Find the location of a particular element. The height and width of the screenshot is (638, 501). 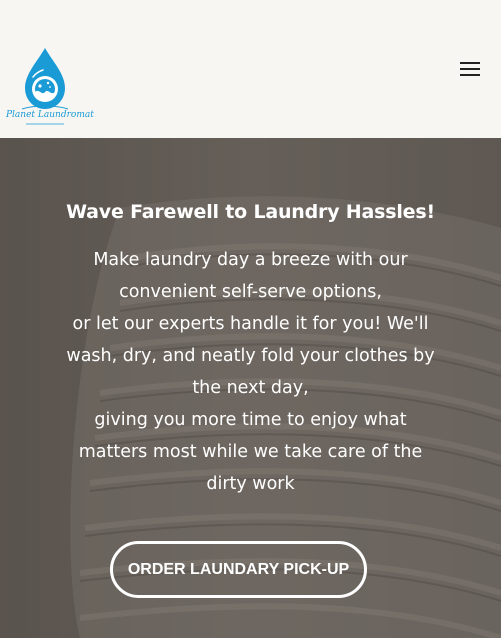

menu-bar-middle is located at coordinates (470, 69).